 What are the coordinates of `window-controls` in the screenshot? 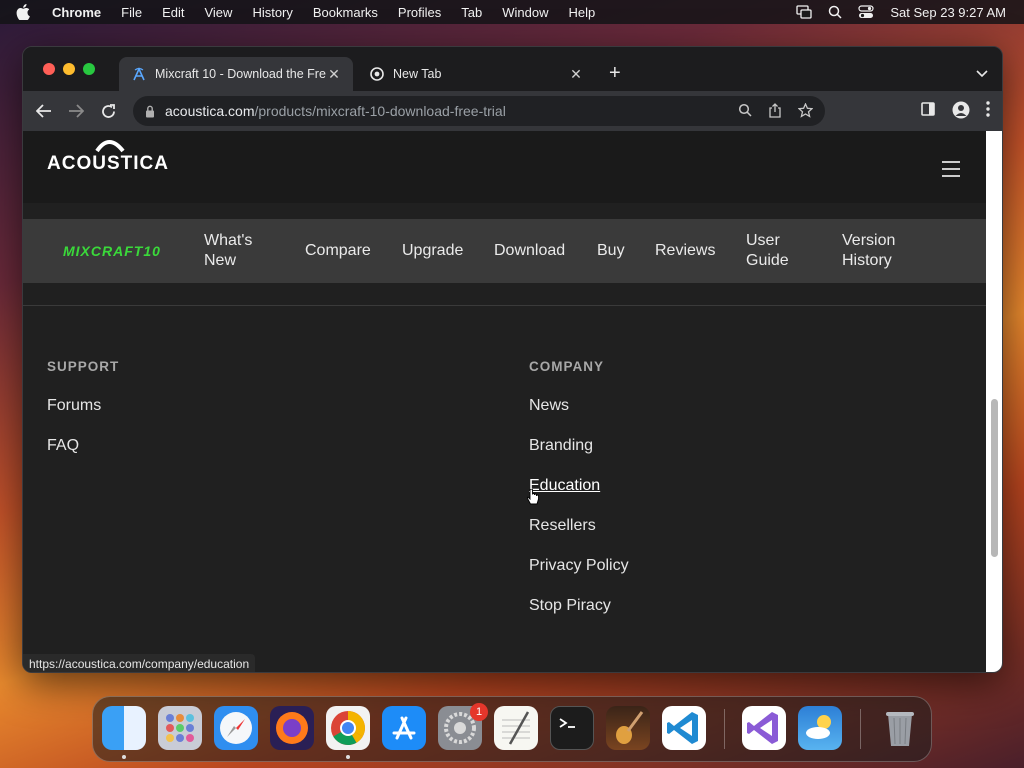 It's located at (69, 69).